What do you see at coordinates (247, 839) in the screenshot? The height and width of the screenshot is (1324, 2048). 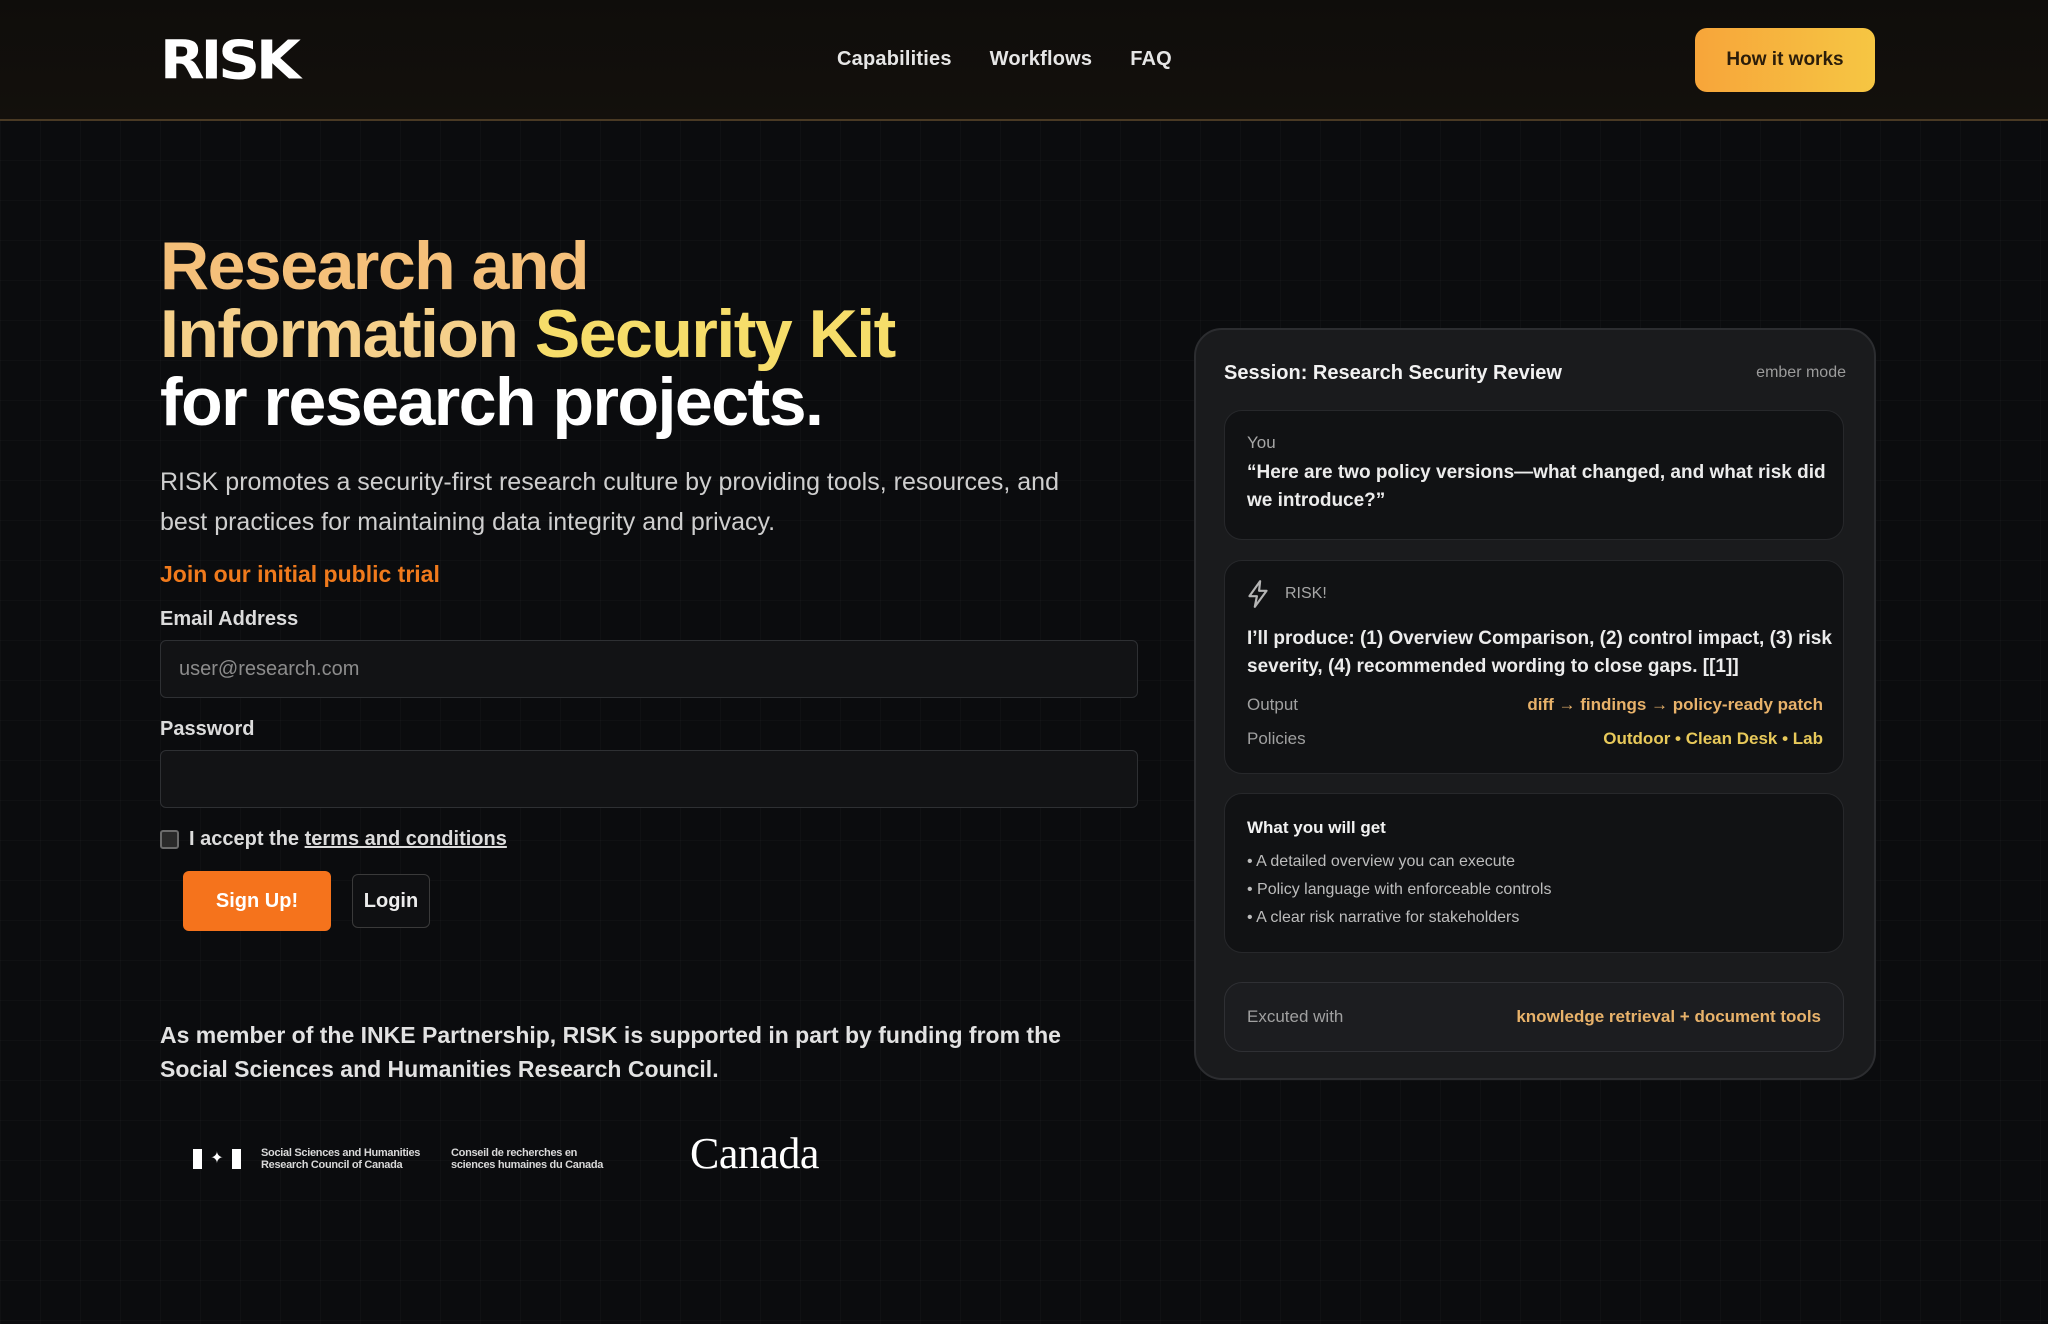 I see `terms-prefix: I accept the` at bounding box center [247, 839].